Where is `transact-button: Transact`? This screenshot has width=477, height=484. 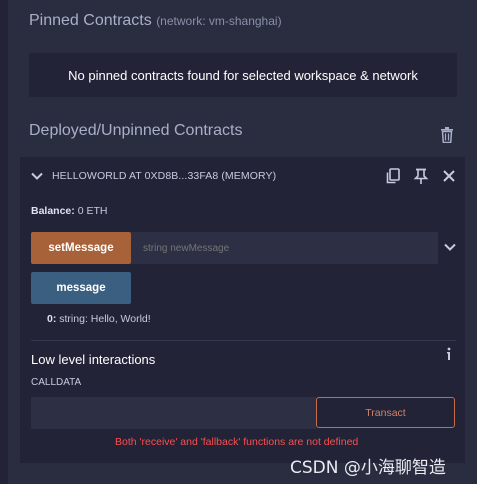
transact-button: Transact is located at coordinates (385, 412).